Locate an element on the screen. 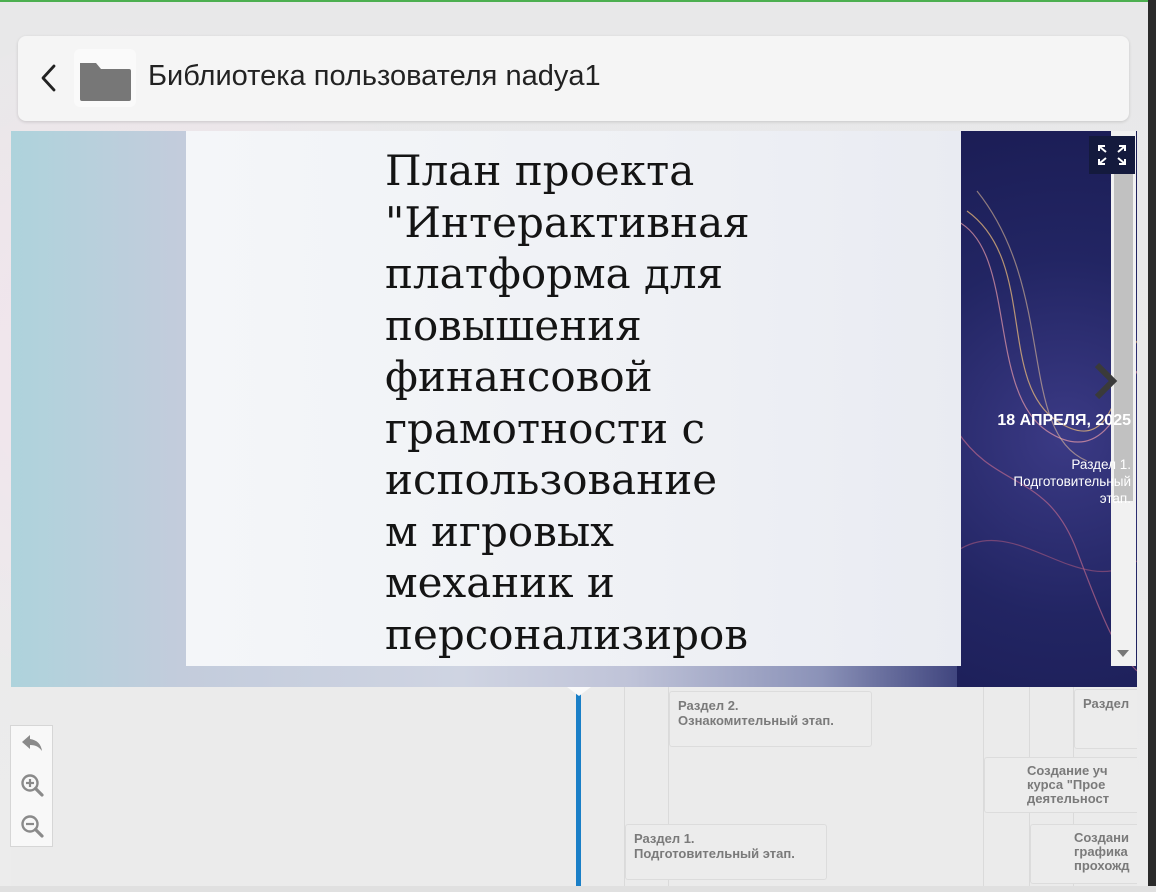 This screenshot has width=1156, height=892. library-header: Библиотека пользователя nadya1 is located at coordinates (573, 78).